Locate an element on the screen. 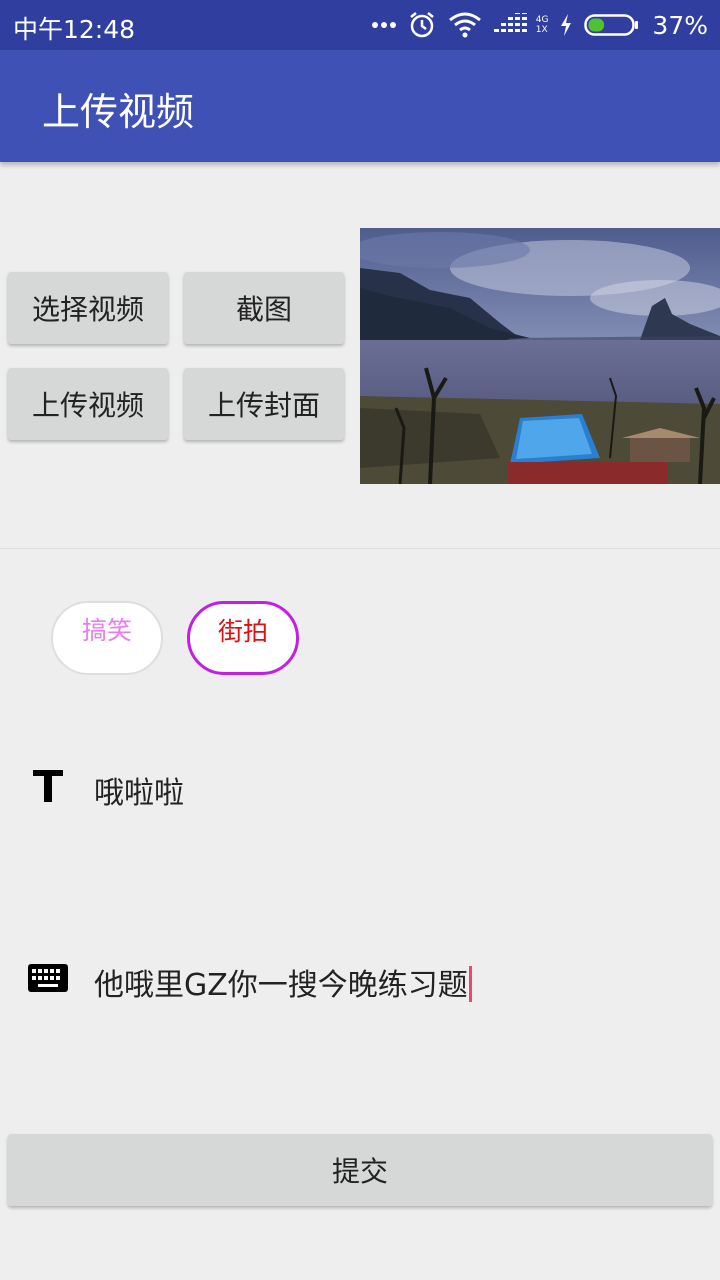 This screenshot has width=720, height=1280. description-text: 他哦里GZ你一搜今晚练习题 is located at coordinates (281, 985).